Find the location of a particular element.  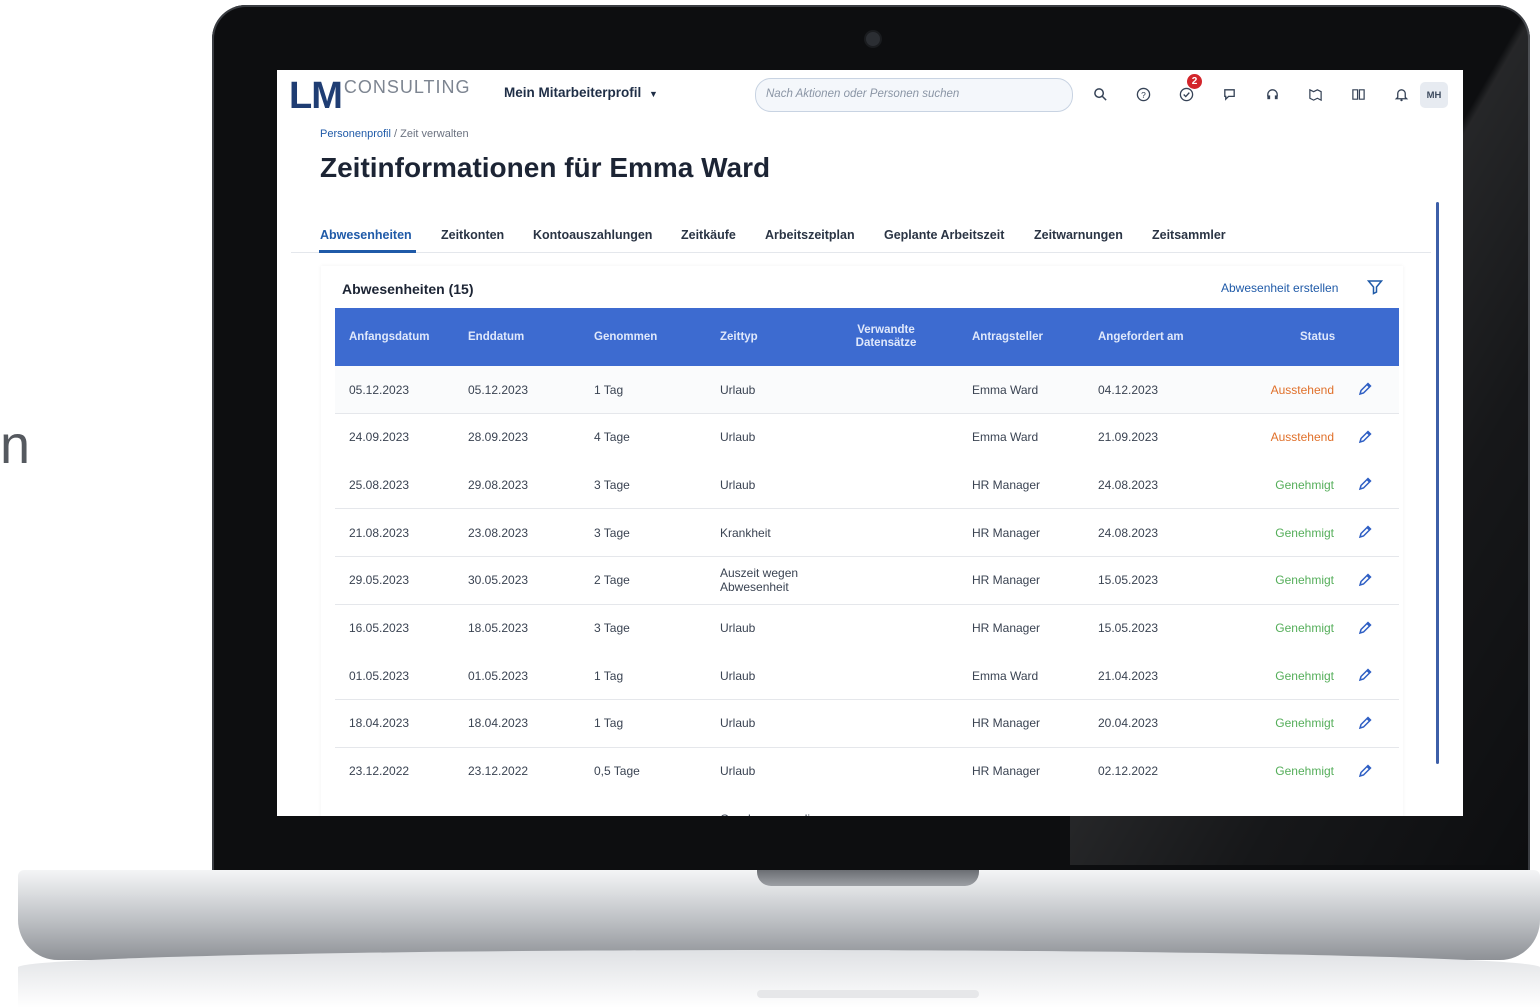

cell-start-date: 29.05.2023 is located at coordinates (379, 580).